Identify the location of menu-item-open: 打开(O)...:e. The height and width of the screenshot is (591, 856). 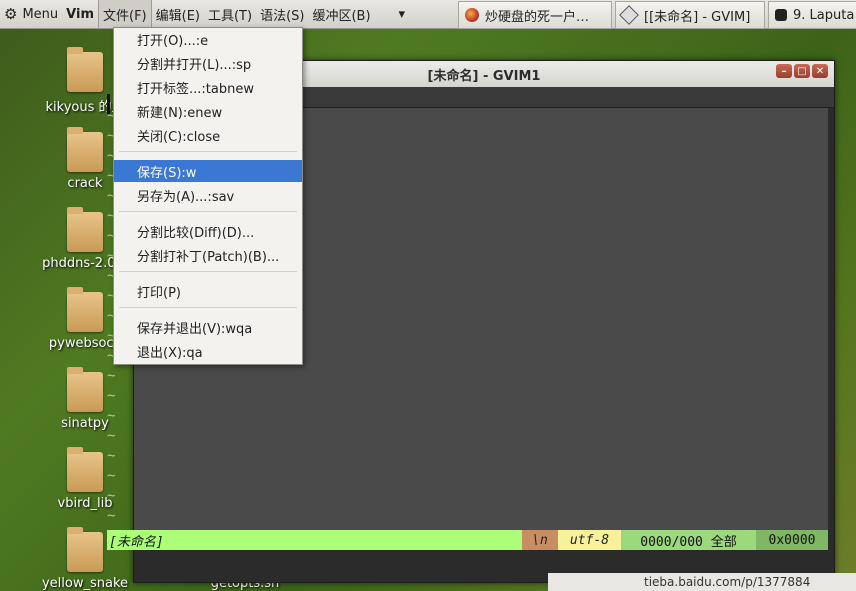
(208, 39).